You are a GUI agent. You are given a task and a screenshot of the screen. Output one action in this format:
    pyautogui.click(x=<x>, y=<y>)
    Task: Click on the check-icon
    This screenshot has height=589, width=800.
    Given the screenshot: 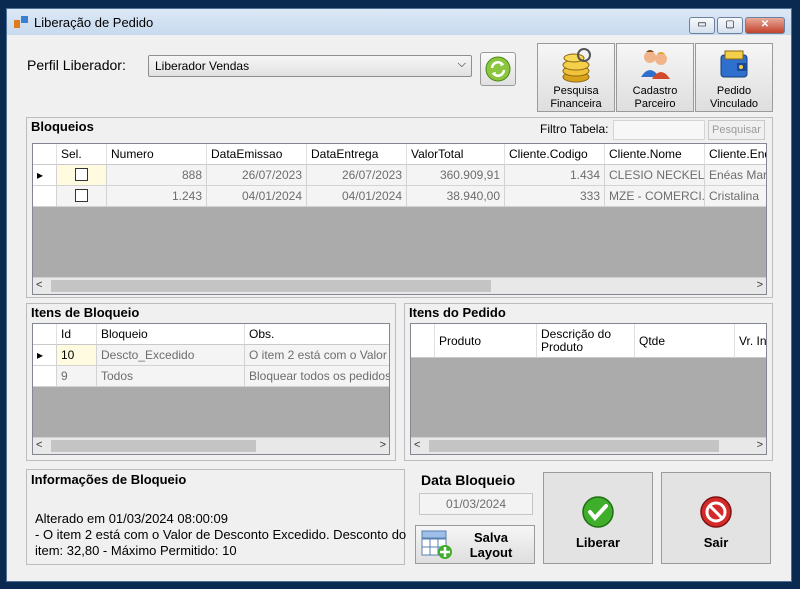 What is the action you would take?
    pyautogui.click(x=598, y=512)
    